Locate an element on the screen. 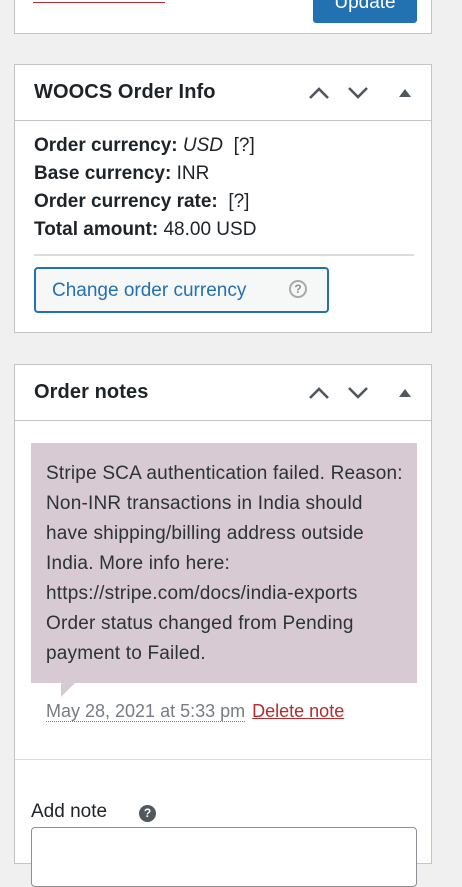 This screenshot has width=462, height=887. move-to-trash-link is located at coordinates (99, 1).